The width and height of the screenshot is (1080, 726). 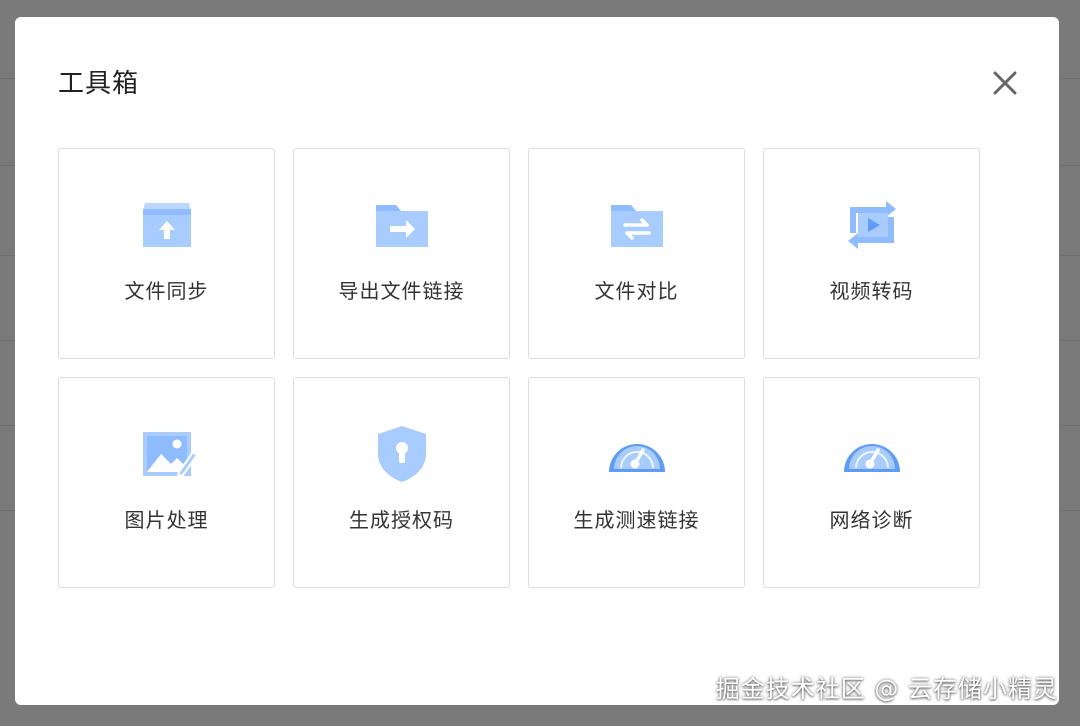 I want to click on tool-label: 导出文件链接, so click(x=401, y=291).